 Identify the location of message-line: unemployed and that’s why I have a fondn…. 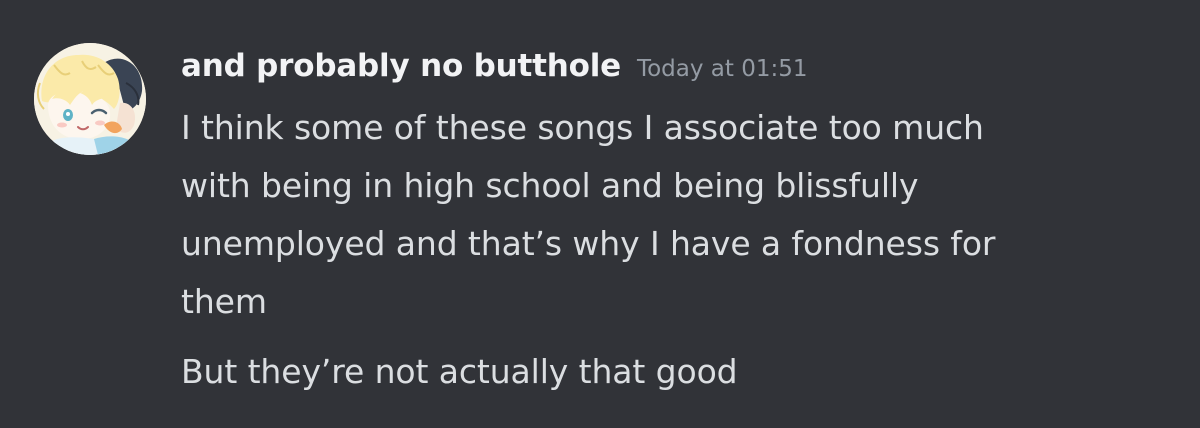
(588, 243).